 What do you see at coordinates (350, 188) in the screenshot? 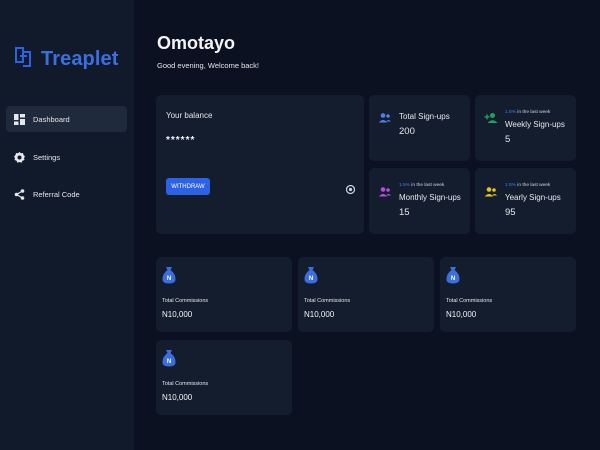
I see `eye-icon` at bounding box center [350, 188].